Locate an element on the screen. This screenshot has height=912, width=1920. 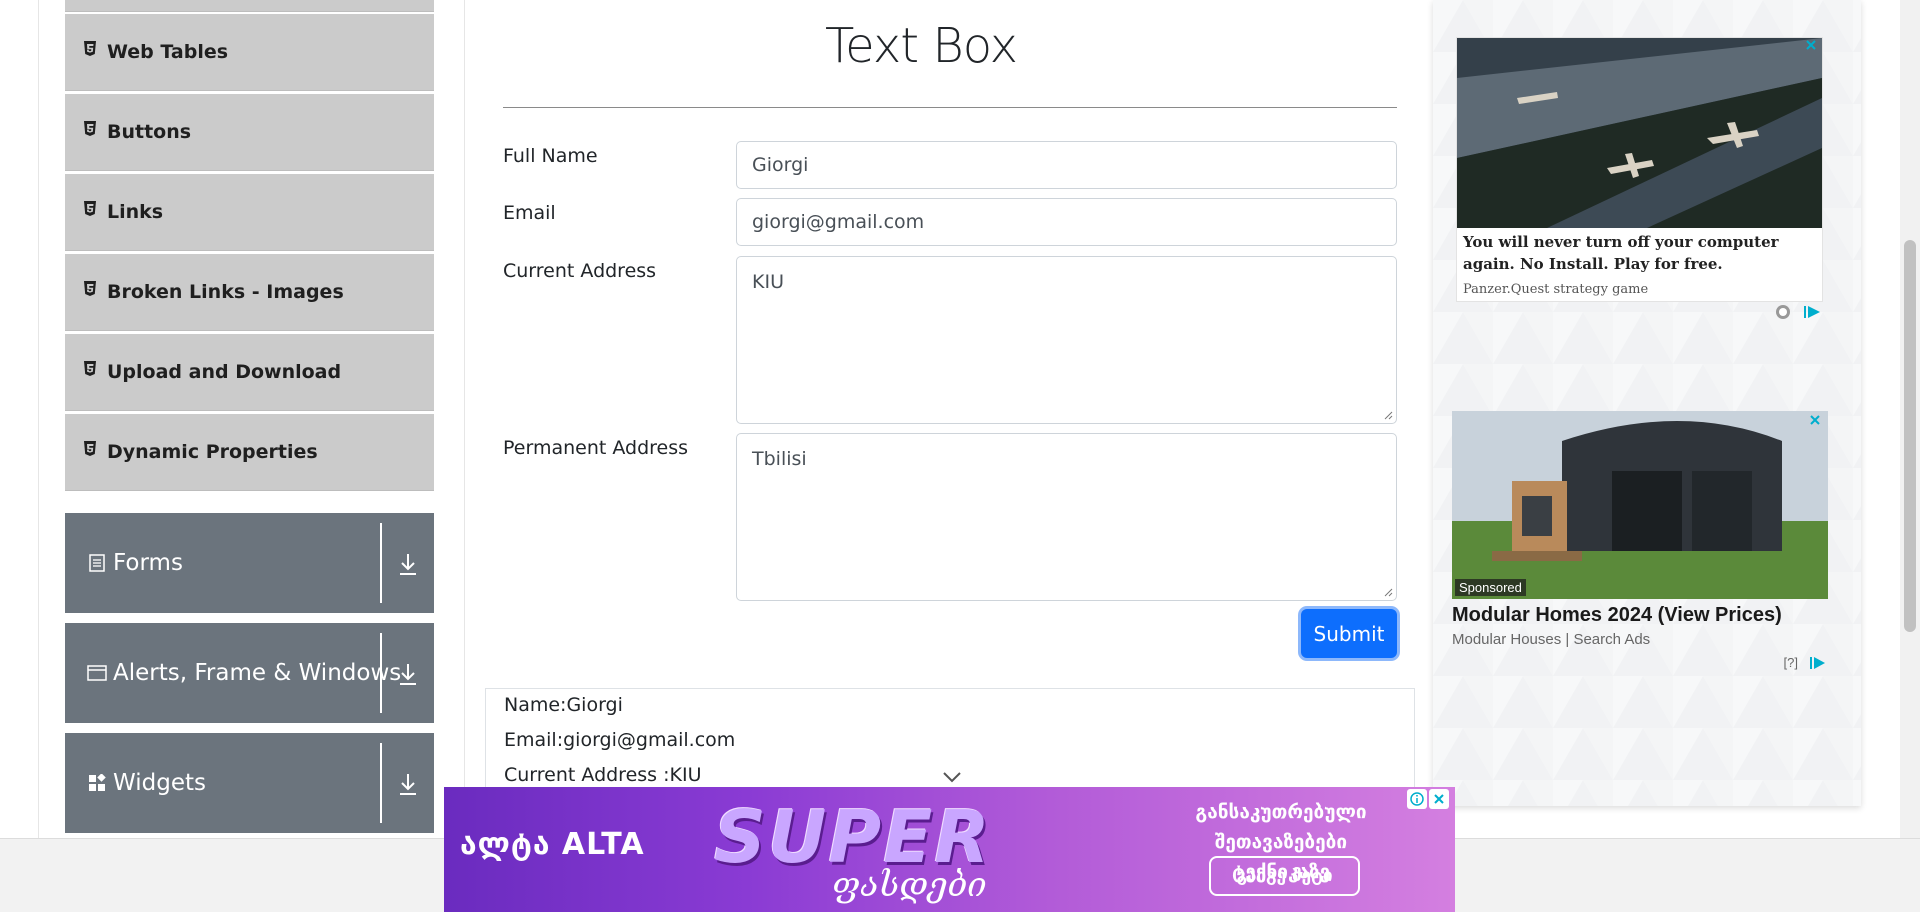
permanent-address-textarea: Tbilisi is located at coordinates (1066, 517).